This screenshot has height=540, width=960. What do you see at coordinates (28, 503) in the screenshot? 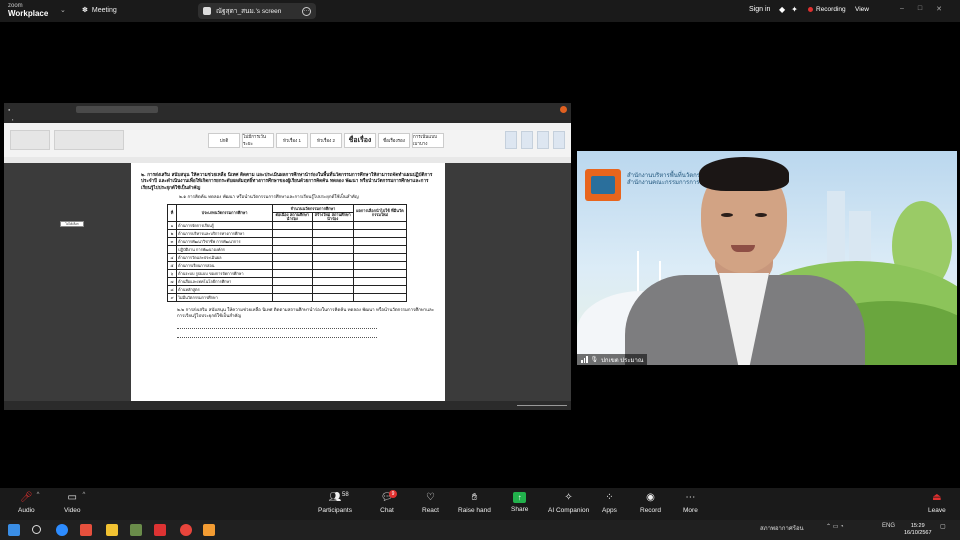
I see `audio-button: 🎤︎ ^ Audio` at bounding box center [28, 503].